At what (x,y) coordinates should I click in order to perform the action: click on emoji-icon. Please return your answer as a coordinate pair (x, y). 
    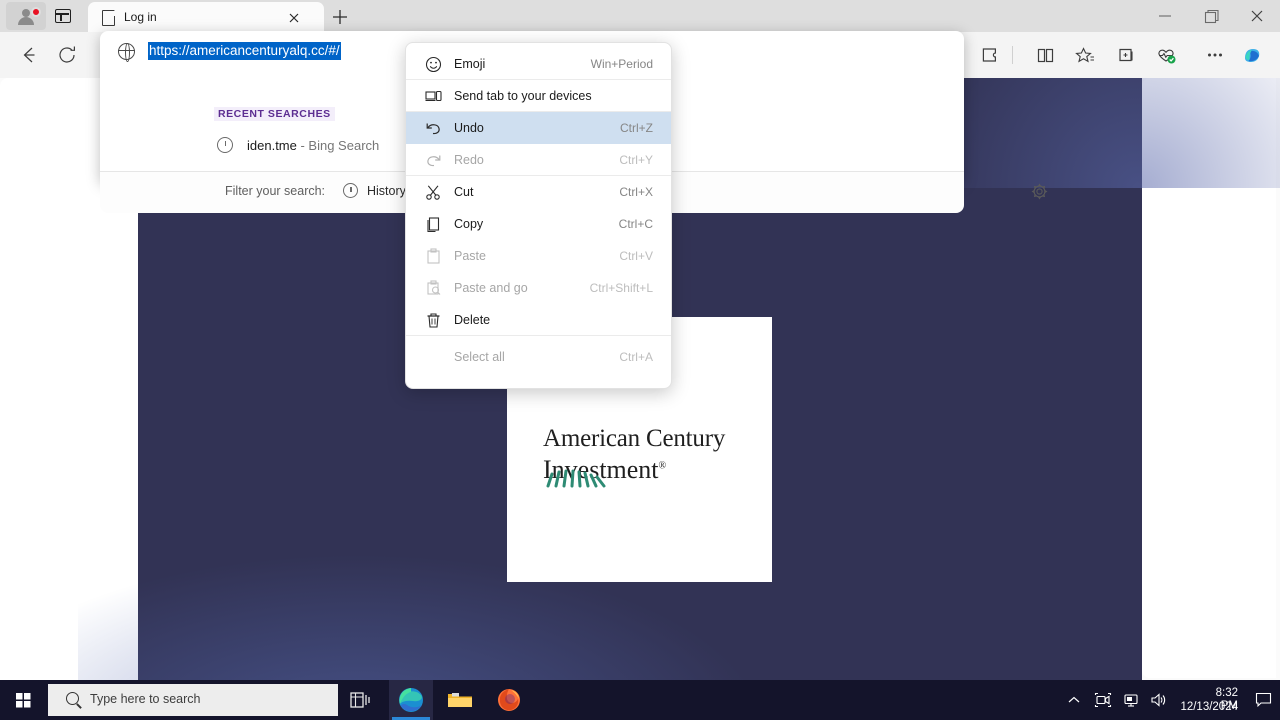
    Looking at the image, I should click on (433, 64).